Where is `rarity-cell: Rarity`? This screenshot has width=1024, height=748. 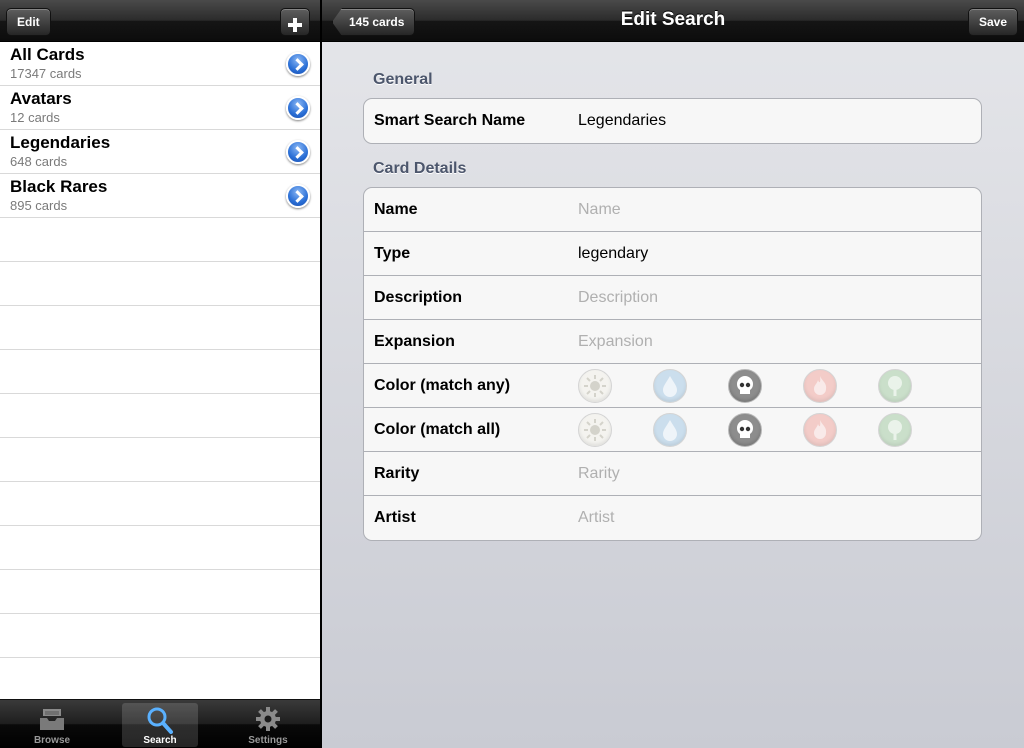 rarity-cell: Rarity is located at coordinates (672, 474).